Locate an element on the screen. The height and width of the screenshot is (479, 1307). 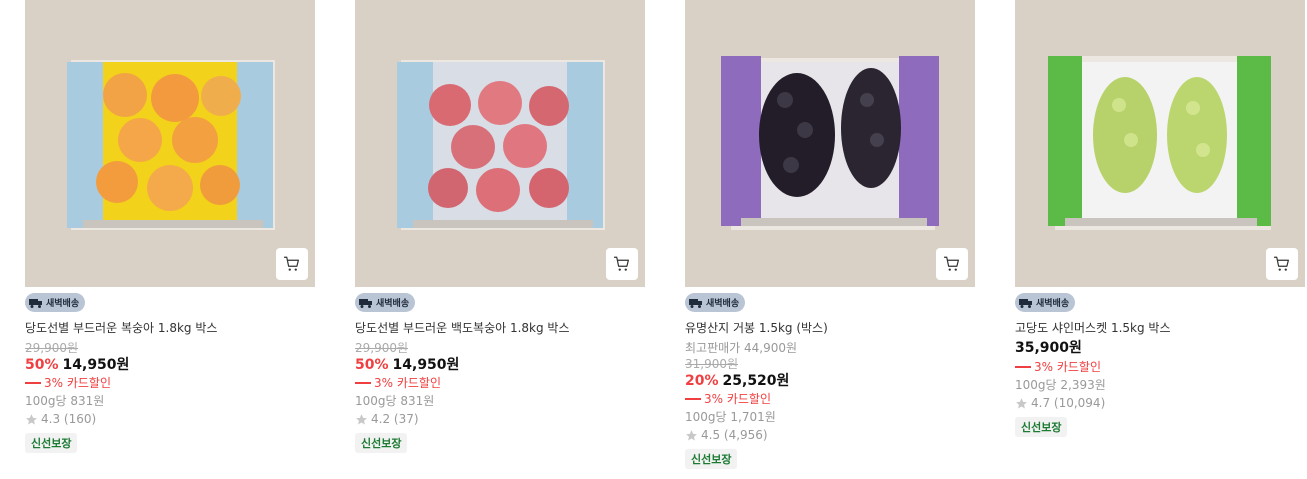
discount-rate: 20% is located at coordinates (702, 381).